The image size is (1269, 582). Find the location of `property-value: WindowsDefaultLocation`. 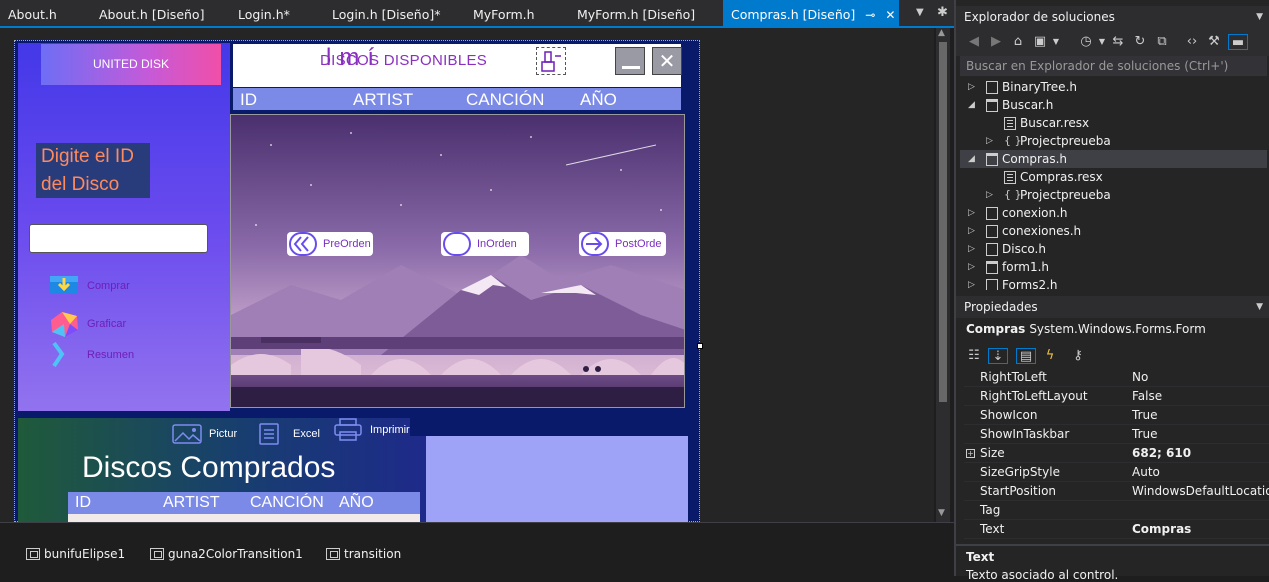

property-value: WindowsDefaultLocation is located at coordinates (1200, 491).